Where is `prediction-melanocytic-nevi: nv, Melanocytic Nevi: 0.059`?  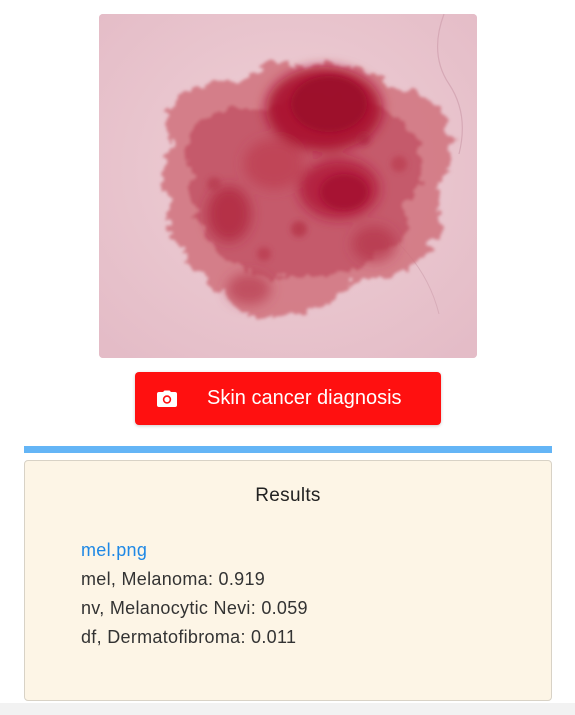 prediction-melanocytic-nevi: nv, Melanocytic Nevi: 0.059 is located at coordinates (194, 608).